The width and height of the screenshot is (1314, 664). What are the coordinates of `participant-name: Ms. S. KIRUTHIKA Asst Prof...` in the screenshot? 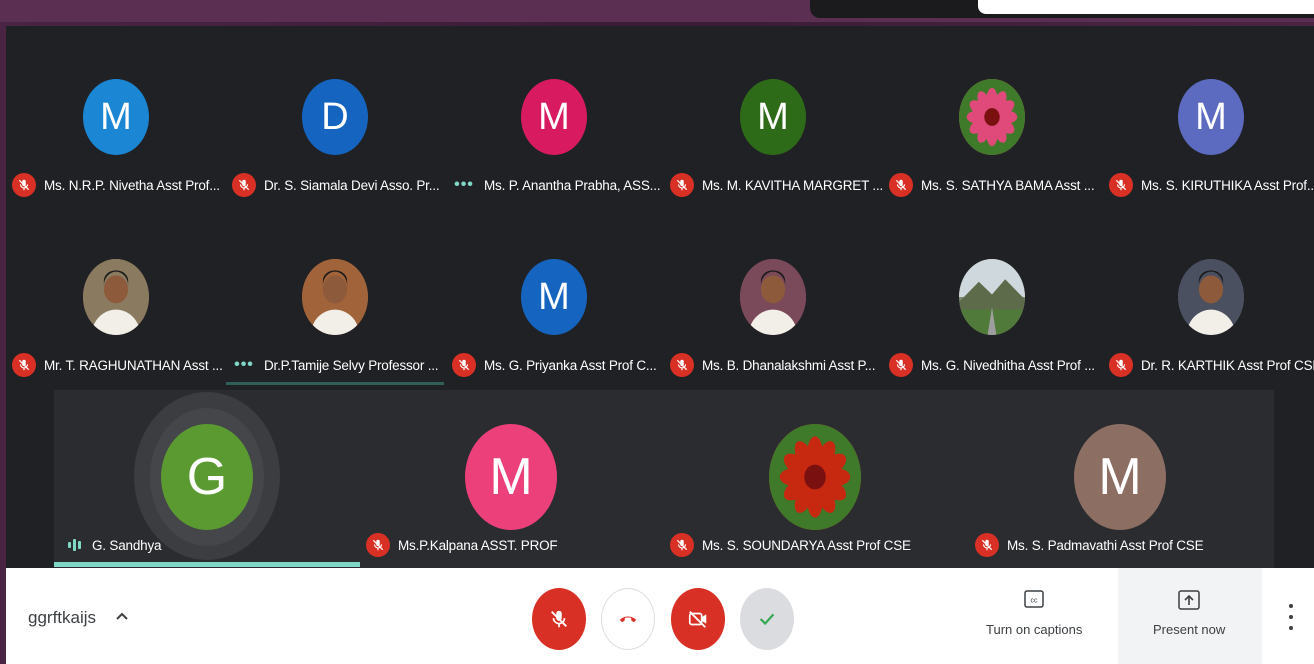 It's located at (1227, 185).